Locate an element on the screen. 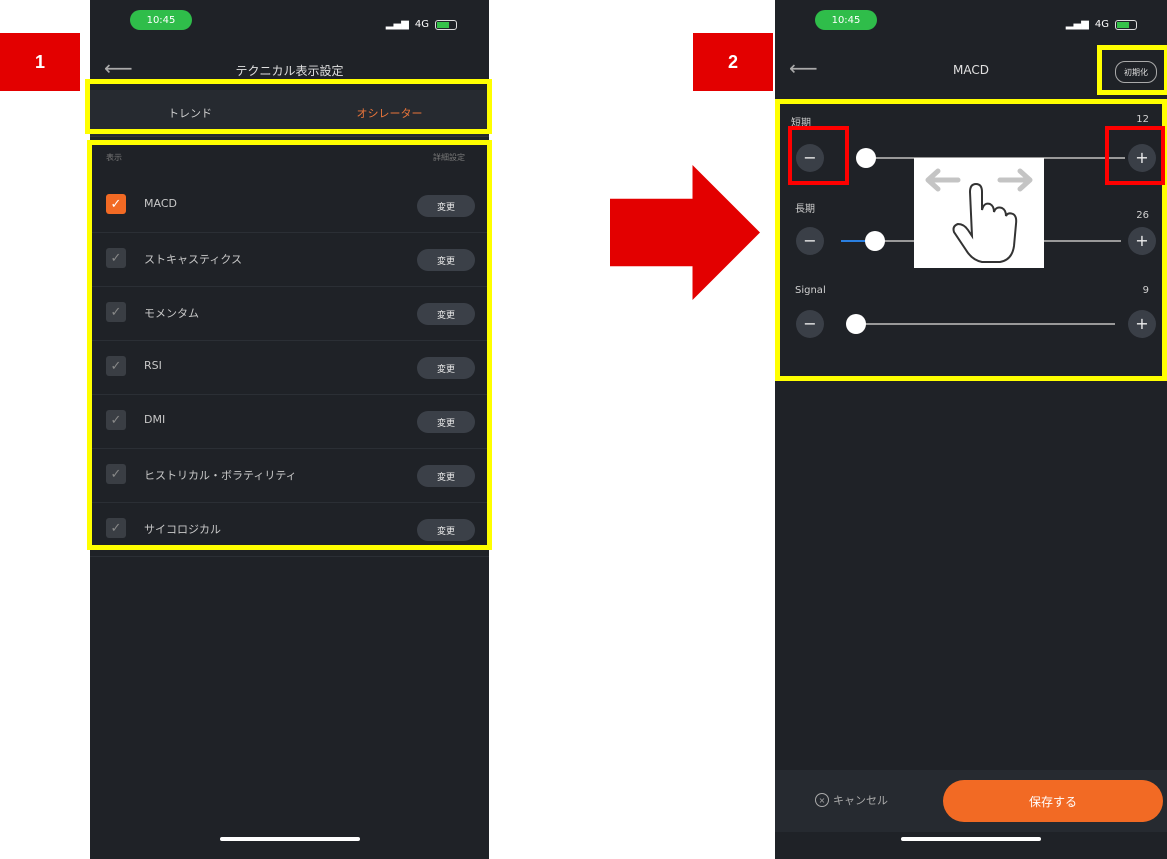  close-icon: × is located at coordinates (822, 800).